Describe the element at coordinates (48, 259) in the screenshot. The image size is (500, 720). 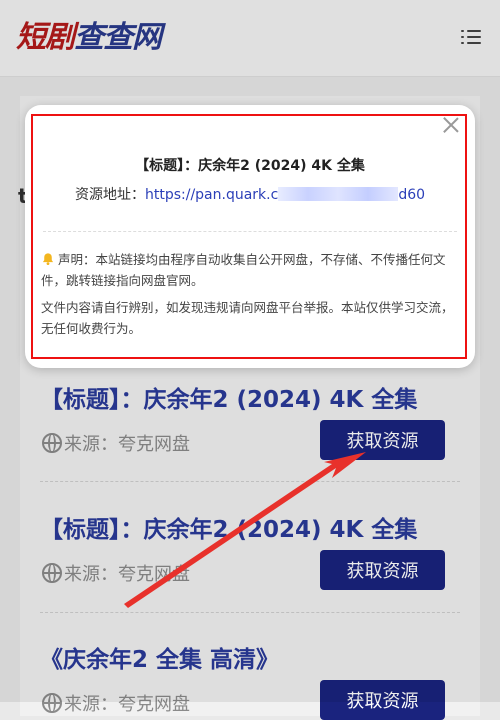
I see `bell-icon` at that location.